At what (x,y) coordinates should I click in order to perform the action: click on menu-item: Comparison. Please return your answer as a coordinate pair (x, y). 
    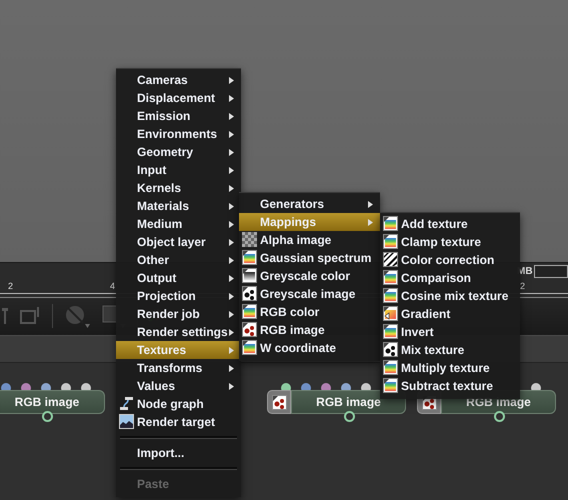
    Looking at the image, I should click on (450, 278).